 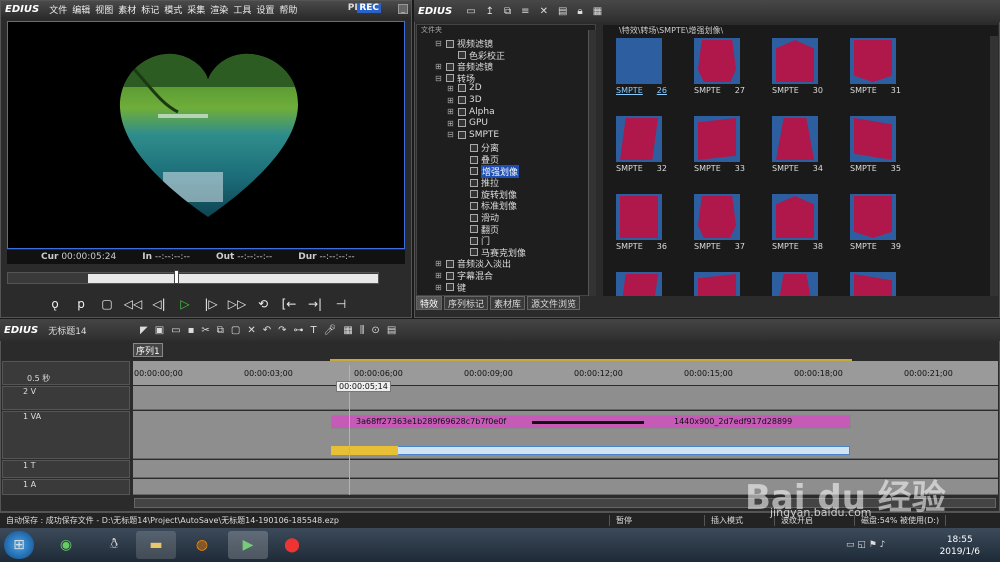 I want to click on sequence-tab: 序列1, so click(x=148, y=350).